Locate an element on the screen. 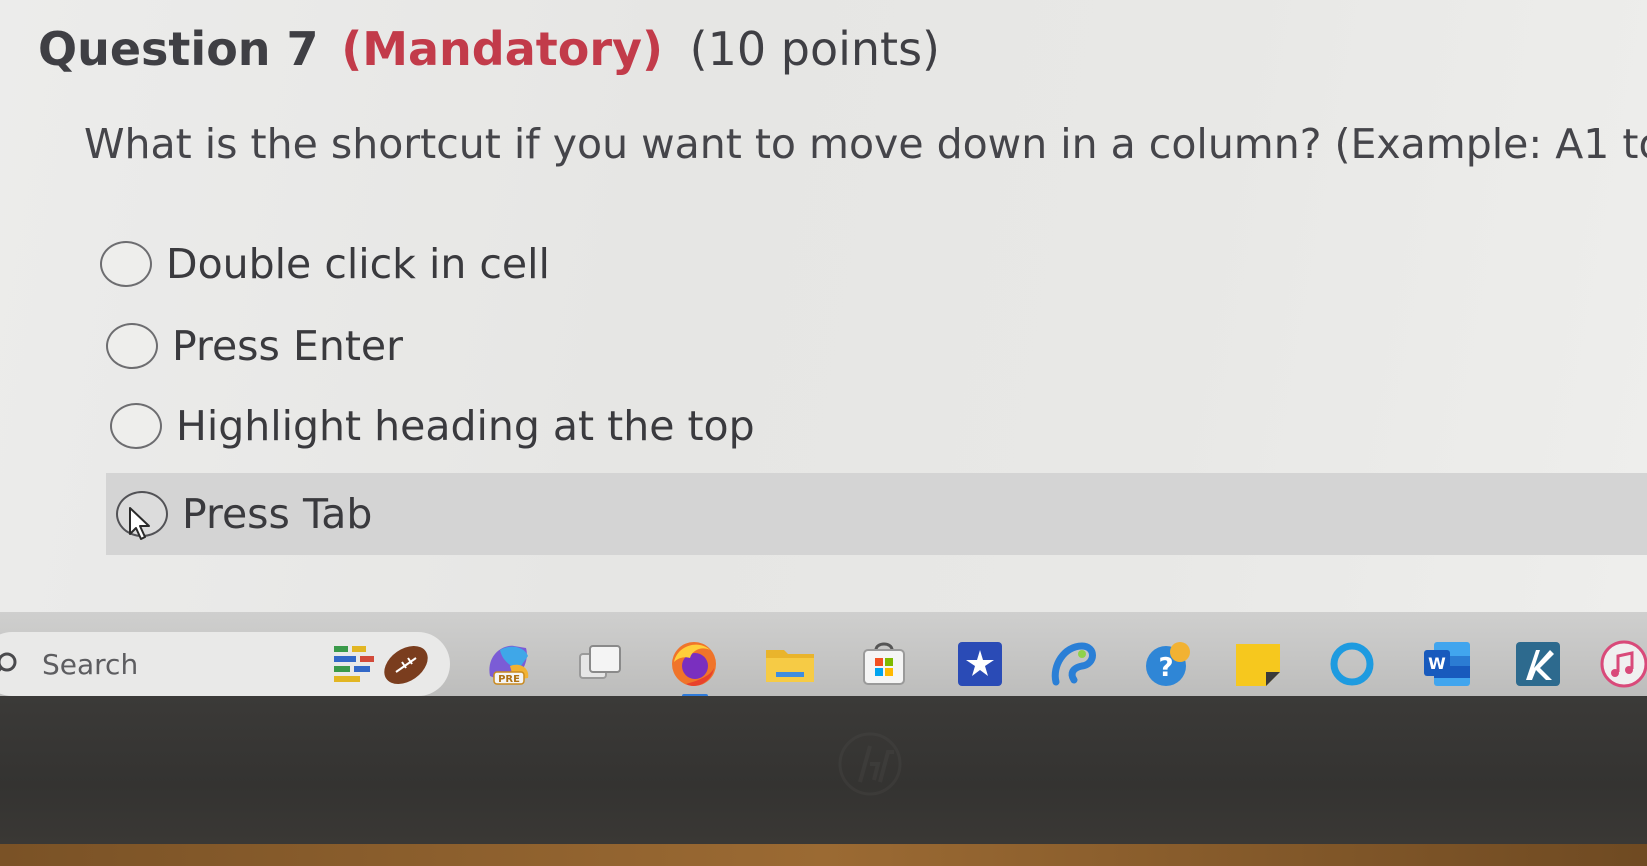 The height and width of the screenshot is (866, 1647). taskbar-task-view is located at coordinates (600, 664).